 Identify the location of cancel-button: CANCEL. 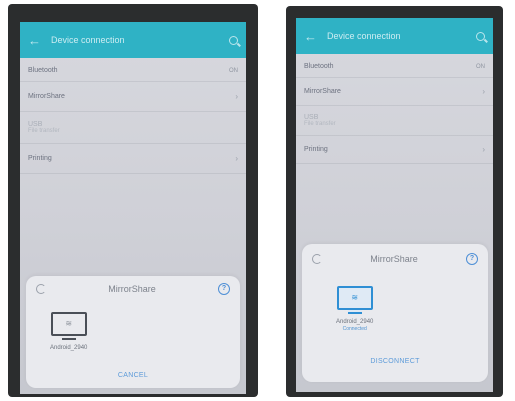
(133, 375).